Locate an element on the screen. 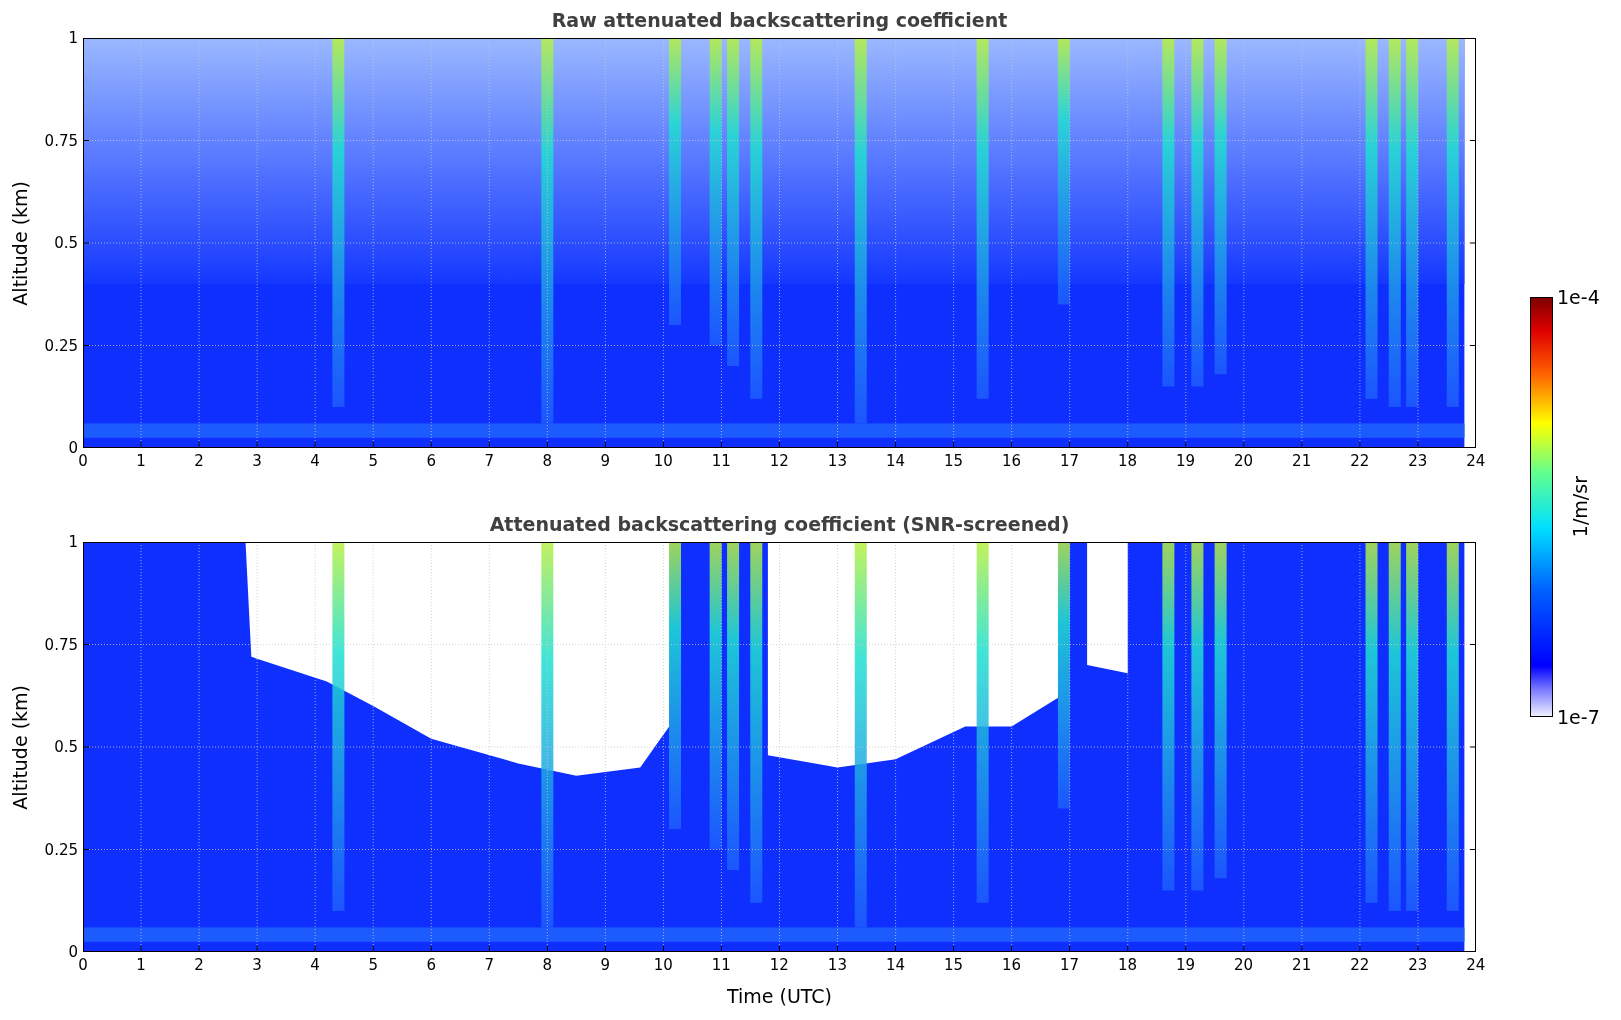  colorbar-max-label: 1e-4 is located at coordinates (1578, 297).